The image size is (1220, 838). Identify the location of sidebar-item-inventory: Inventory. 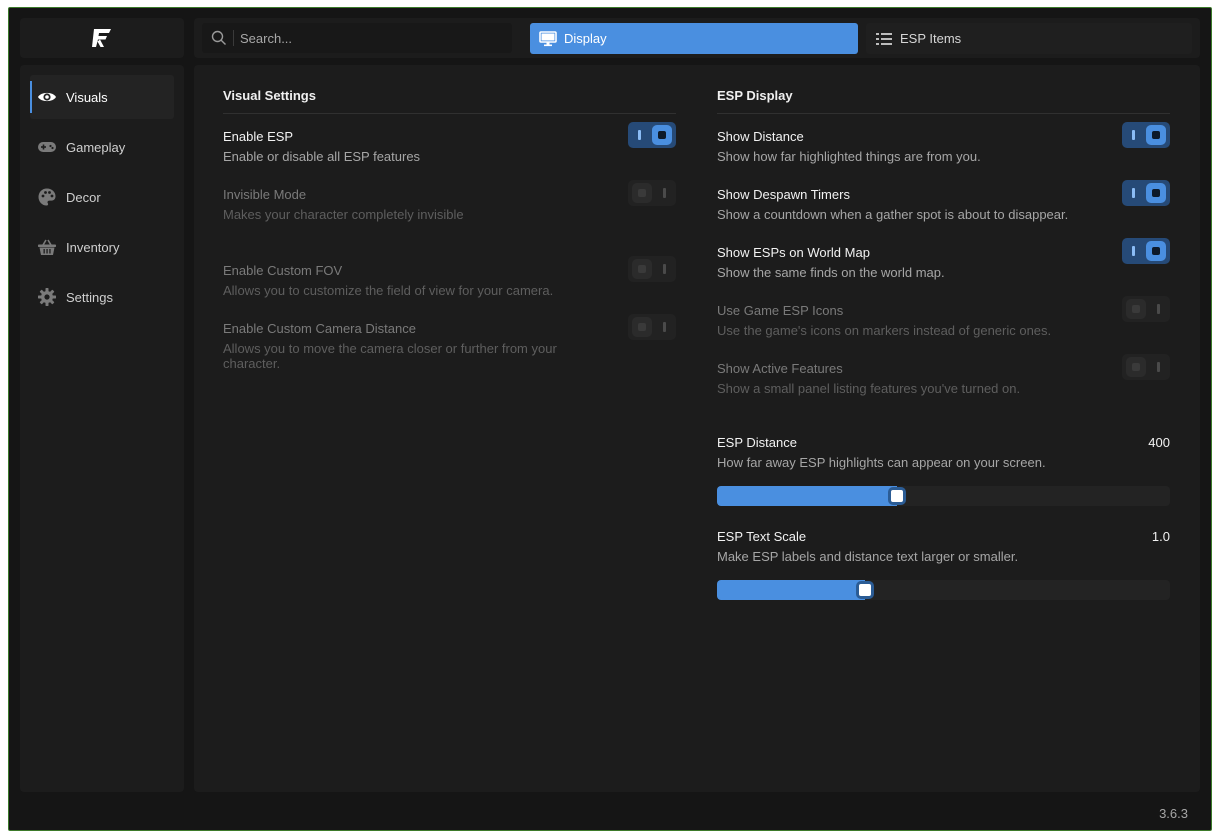
(102, 247).